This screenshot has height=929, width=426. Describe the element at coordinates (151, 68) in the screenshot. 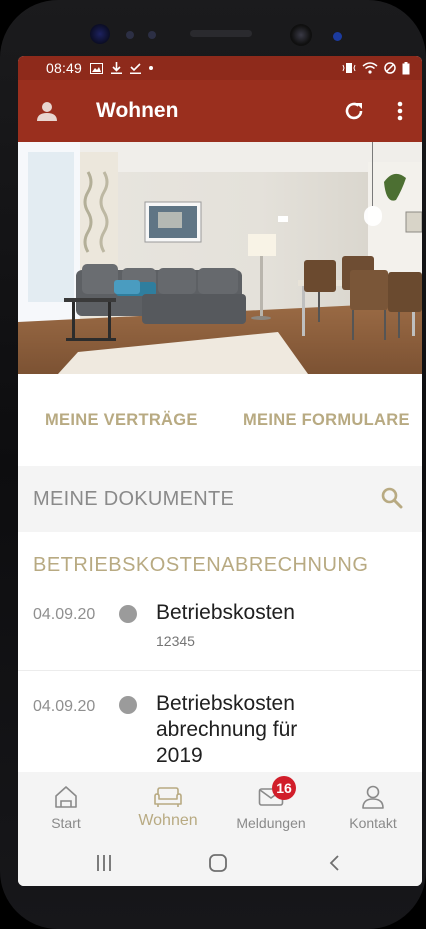

I see `dot-icon` at that location.